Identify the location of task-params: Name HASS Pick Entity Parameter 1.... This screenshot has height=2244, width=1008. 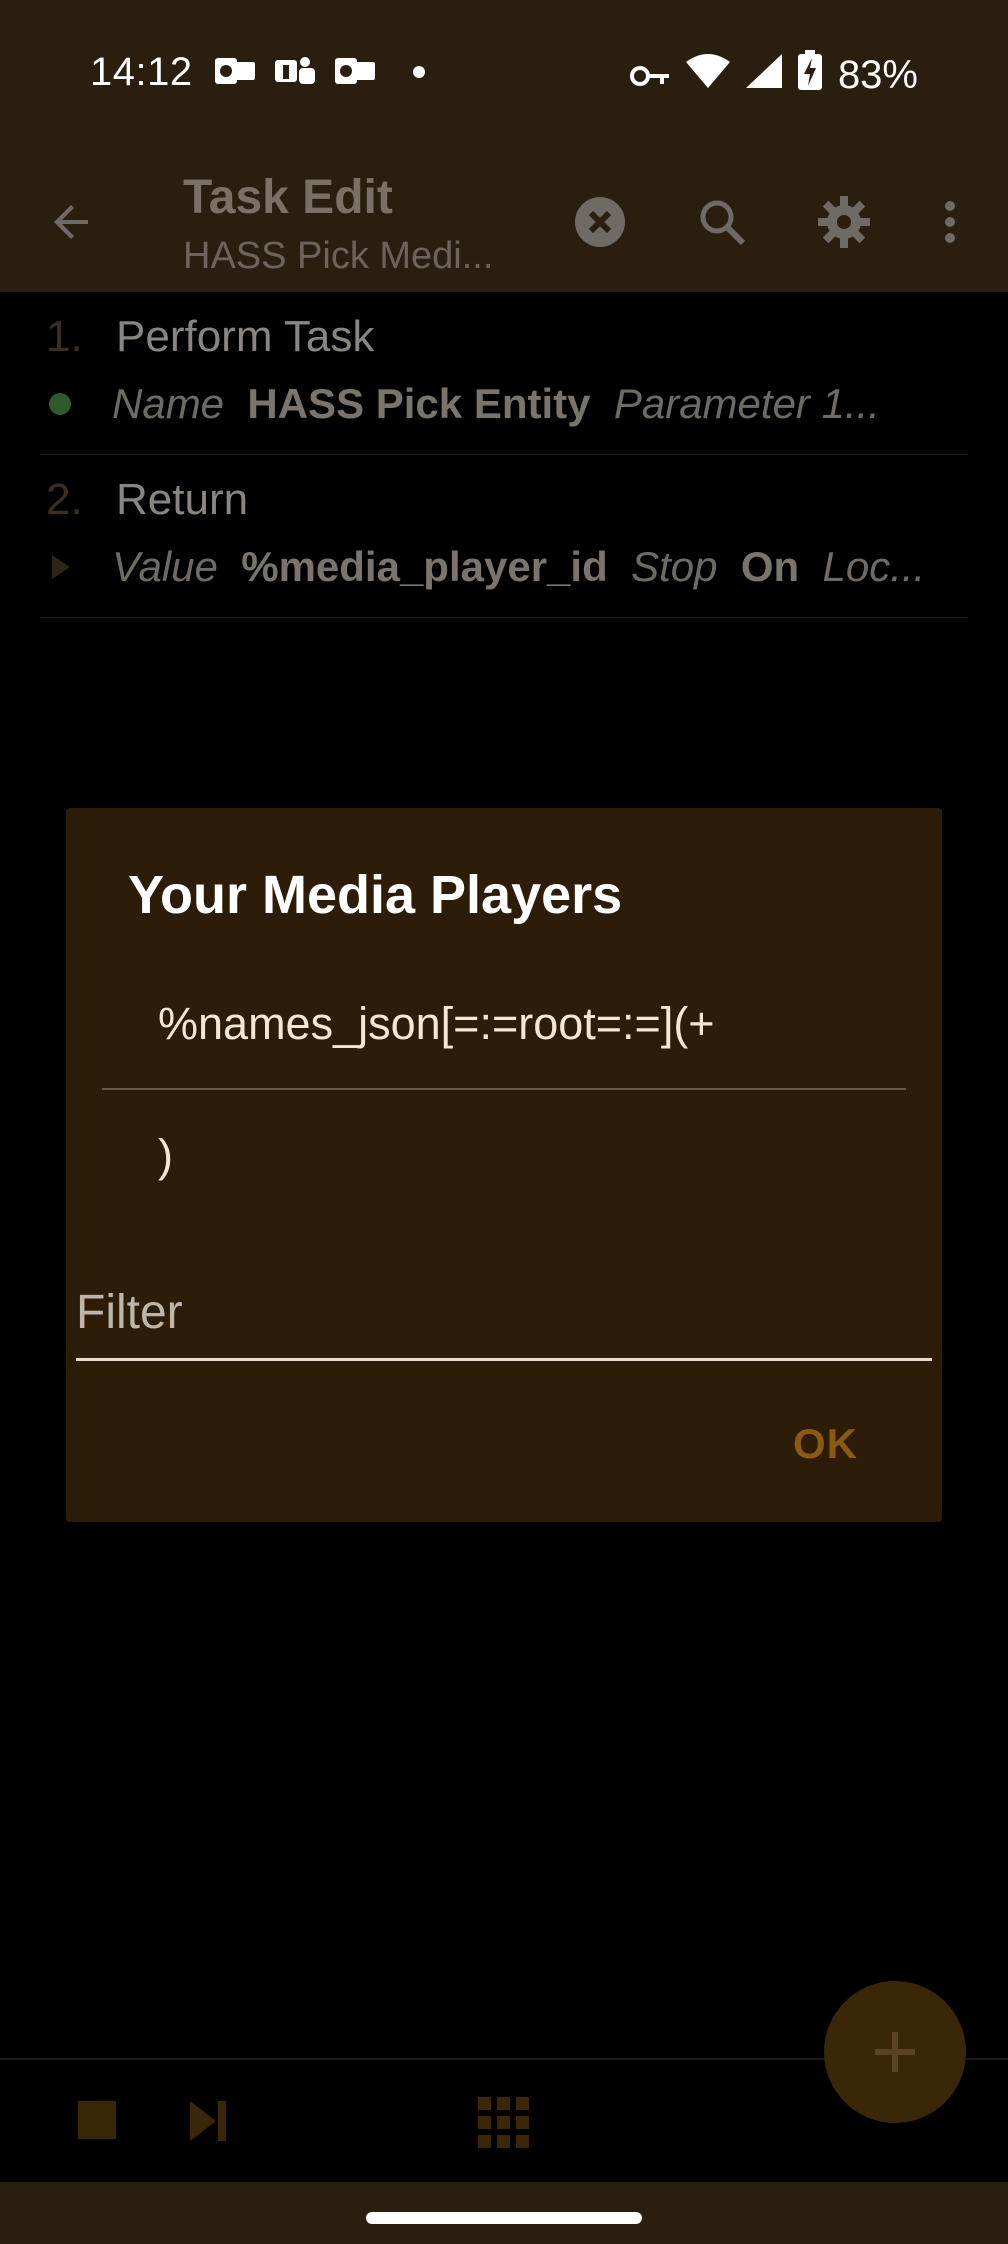
(542, 404).